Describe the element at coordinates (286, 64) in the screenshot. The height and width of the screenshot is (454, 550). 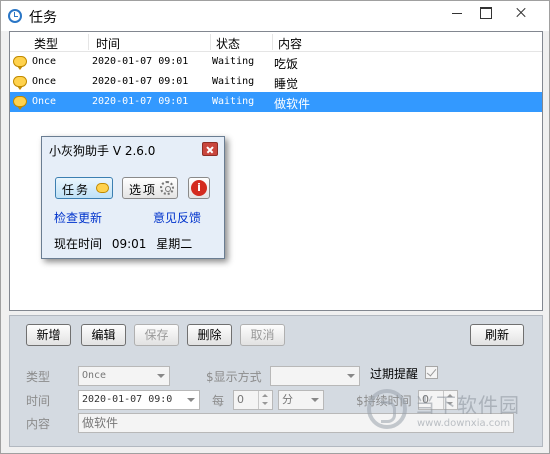
I see `row-content: 吃饭` at that location.